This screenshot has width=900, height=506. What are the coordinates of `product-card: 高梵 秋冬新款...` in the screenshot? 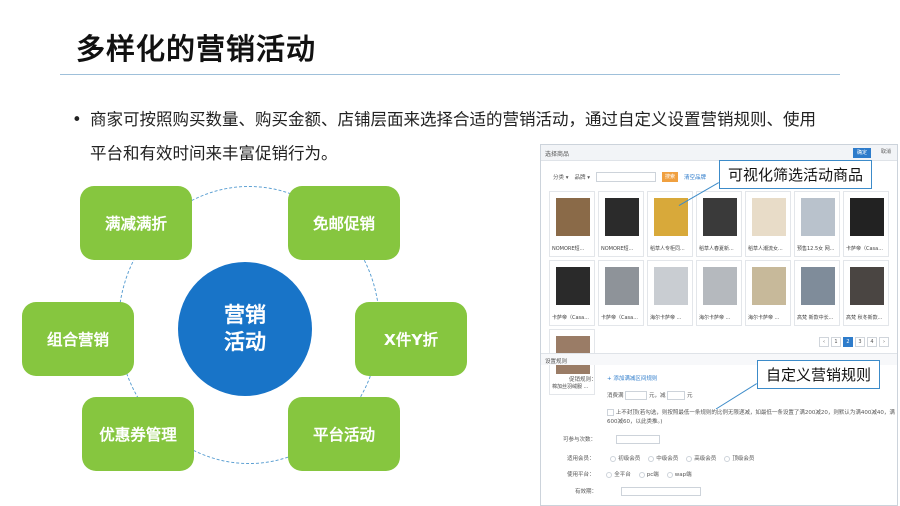 It's located at (866, 293).